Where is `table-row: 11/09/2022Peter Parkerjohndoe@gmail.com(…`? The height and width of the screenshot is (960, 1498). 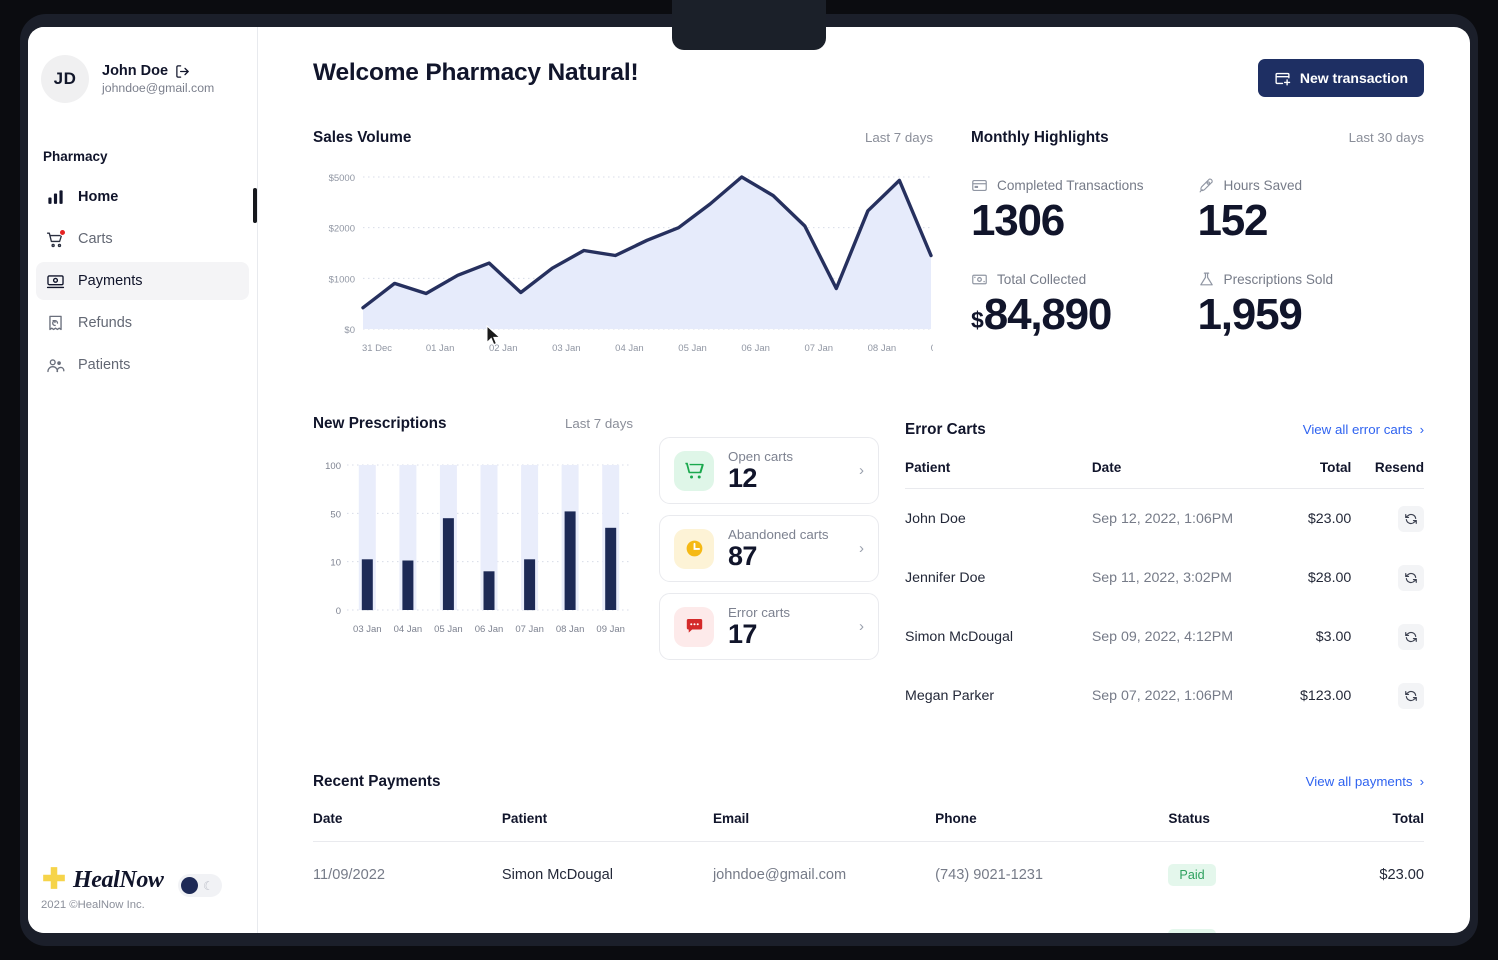
table-row: 11/09/2022Peter Parkerjohndoe@gmail.com(… is located at coordinates (868, 920).